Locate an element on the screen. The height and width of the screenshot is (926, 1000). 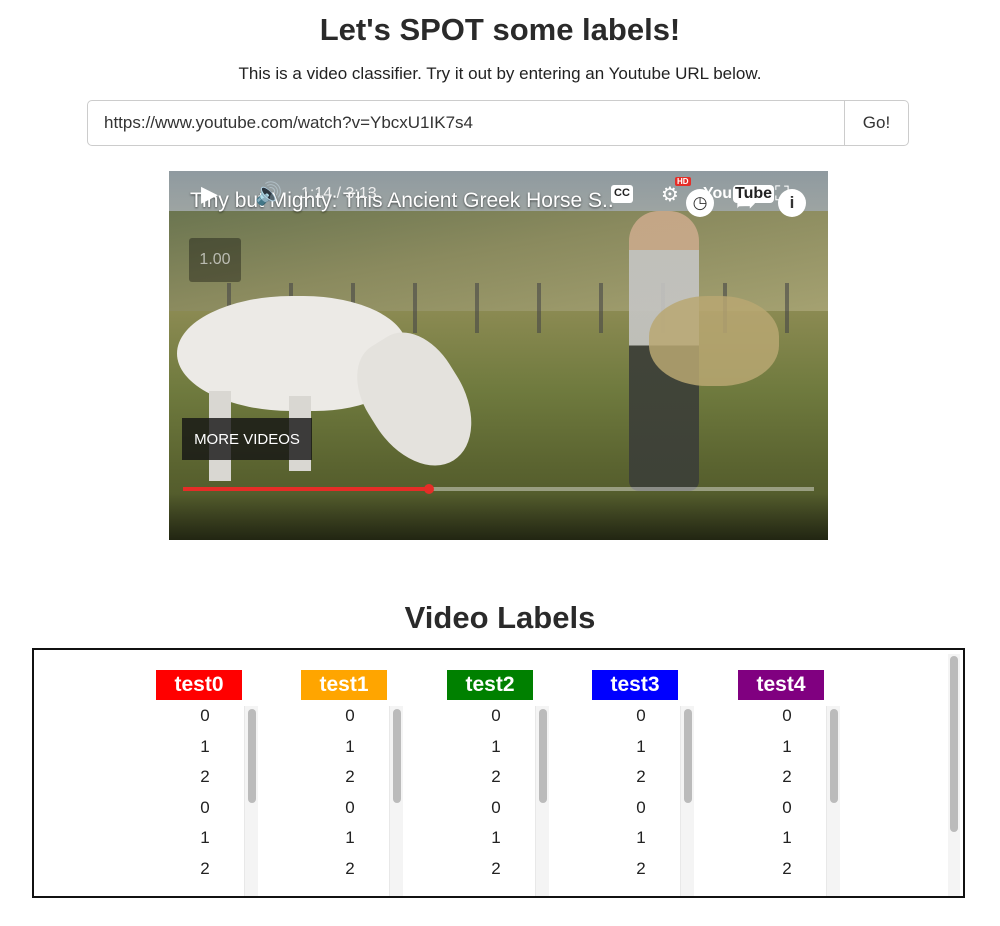
label-header: test1 is located at coordinates (344, 685).